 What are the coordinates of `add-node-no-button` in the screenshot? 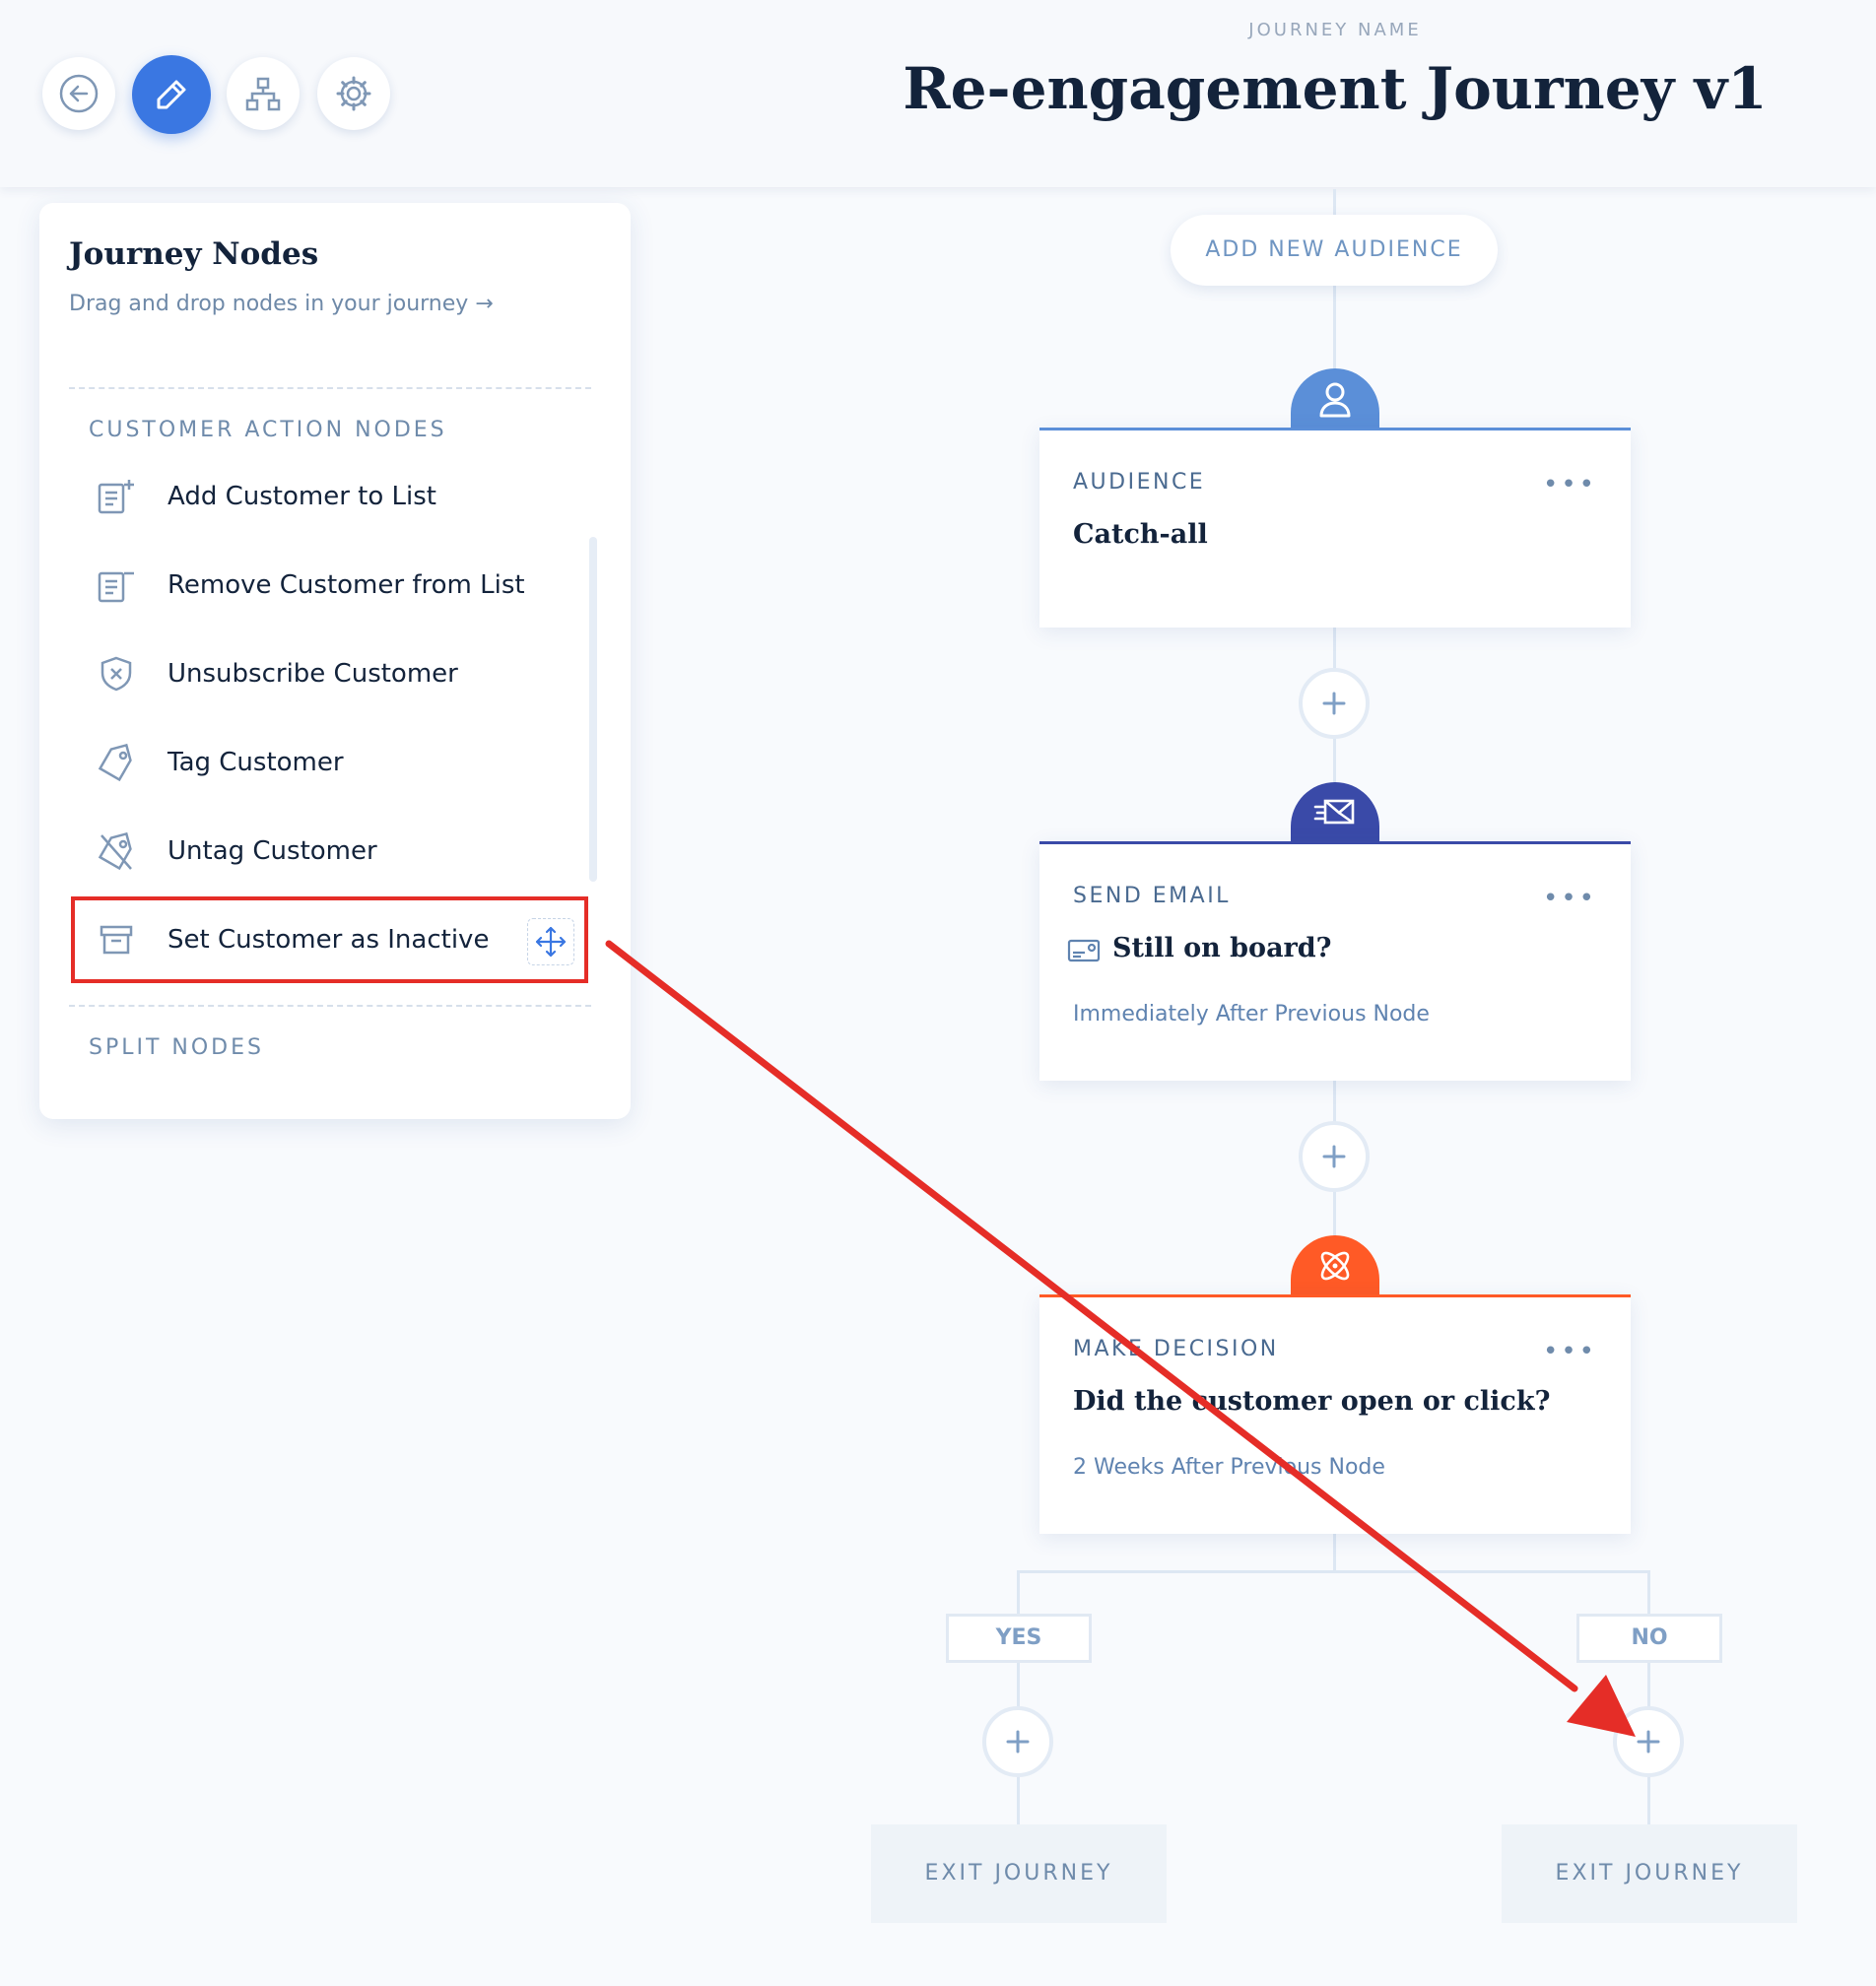 It's located at (1649, 1741).